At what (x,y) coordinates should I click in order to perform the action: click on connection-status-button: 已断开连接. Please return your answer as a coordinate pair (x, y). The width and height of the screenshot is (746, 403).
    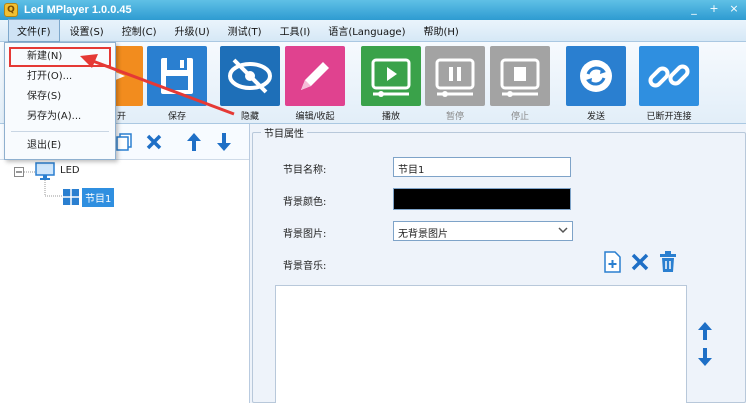
    Looking at the image, I should click on (669, 85).